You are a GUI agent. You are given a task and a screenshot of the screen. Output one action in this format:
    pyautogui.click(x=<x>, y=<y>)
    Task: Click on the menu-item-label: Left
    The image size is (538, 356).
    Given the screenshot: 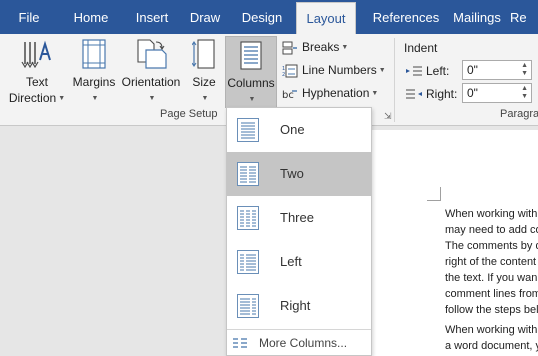 What is the action you would take?
    pyautogui.click(x=291, y=261)
    